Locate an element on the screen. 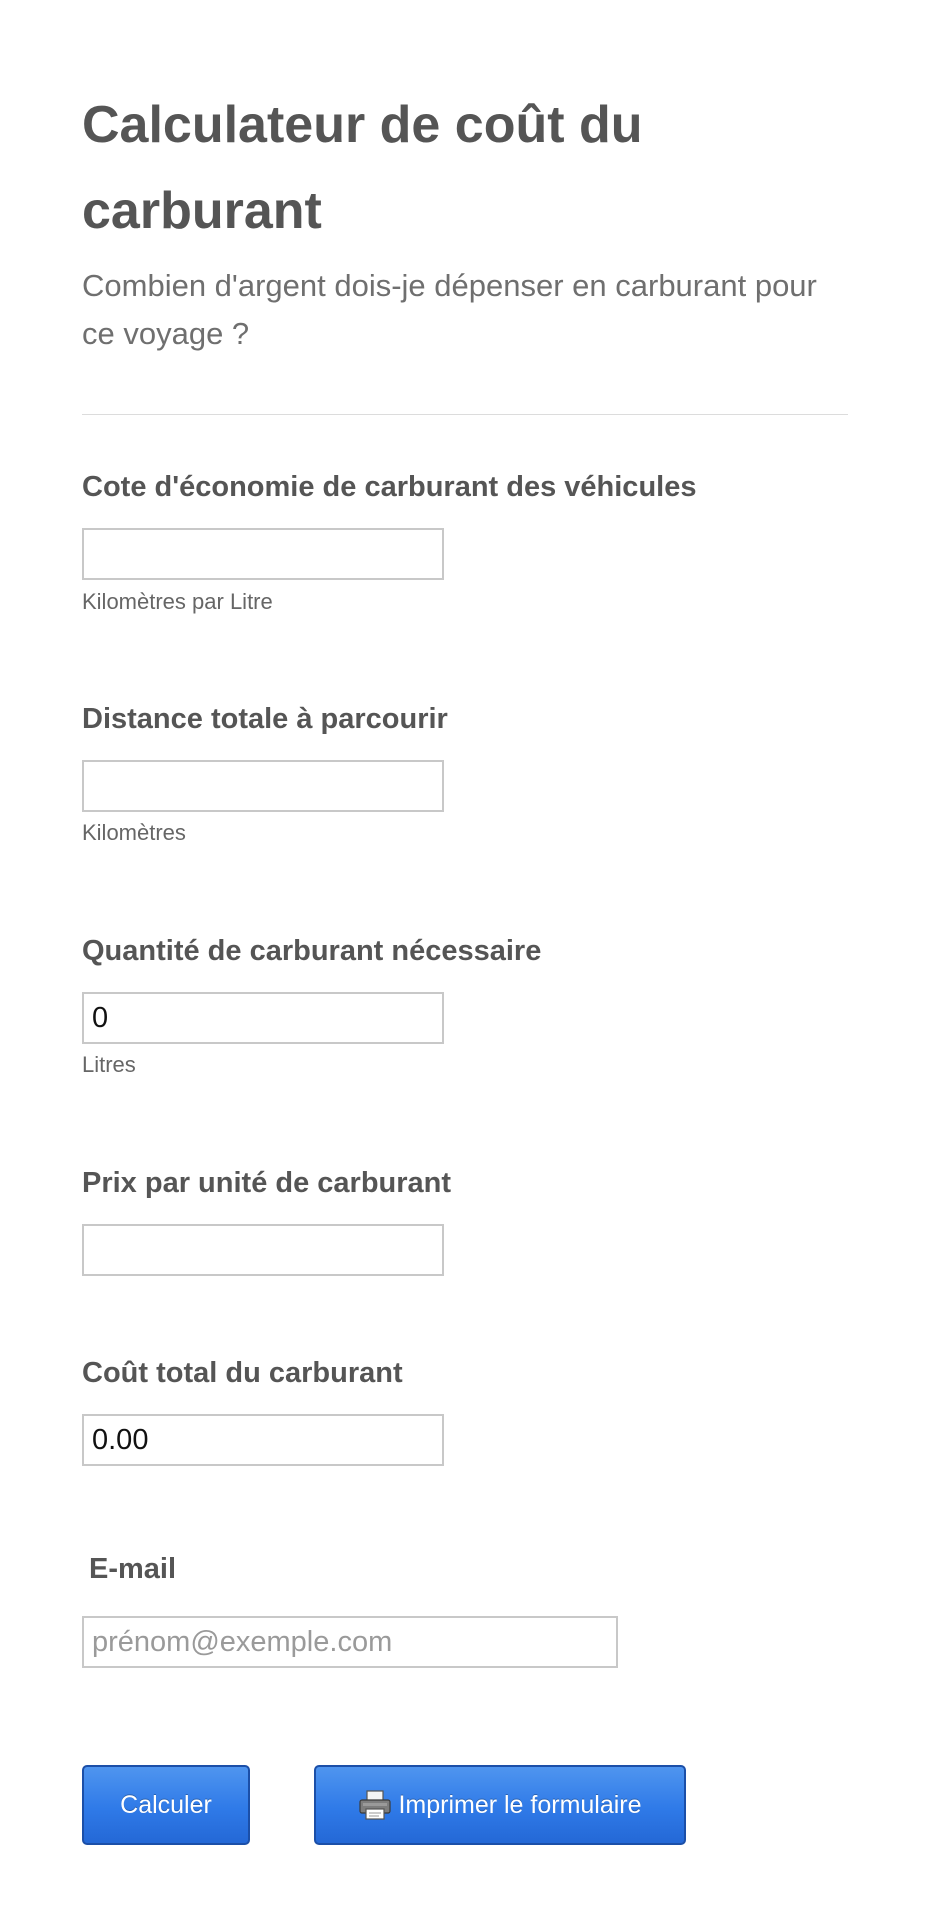 The width and height of the screenshot is (930, 1926). total-cost-input is located at coordinates (263, 1440).